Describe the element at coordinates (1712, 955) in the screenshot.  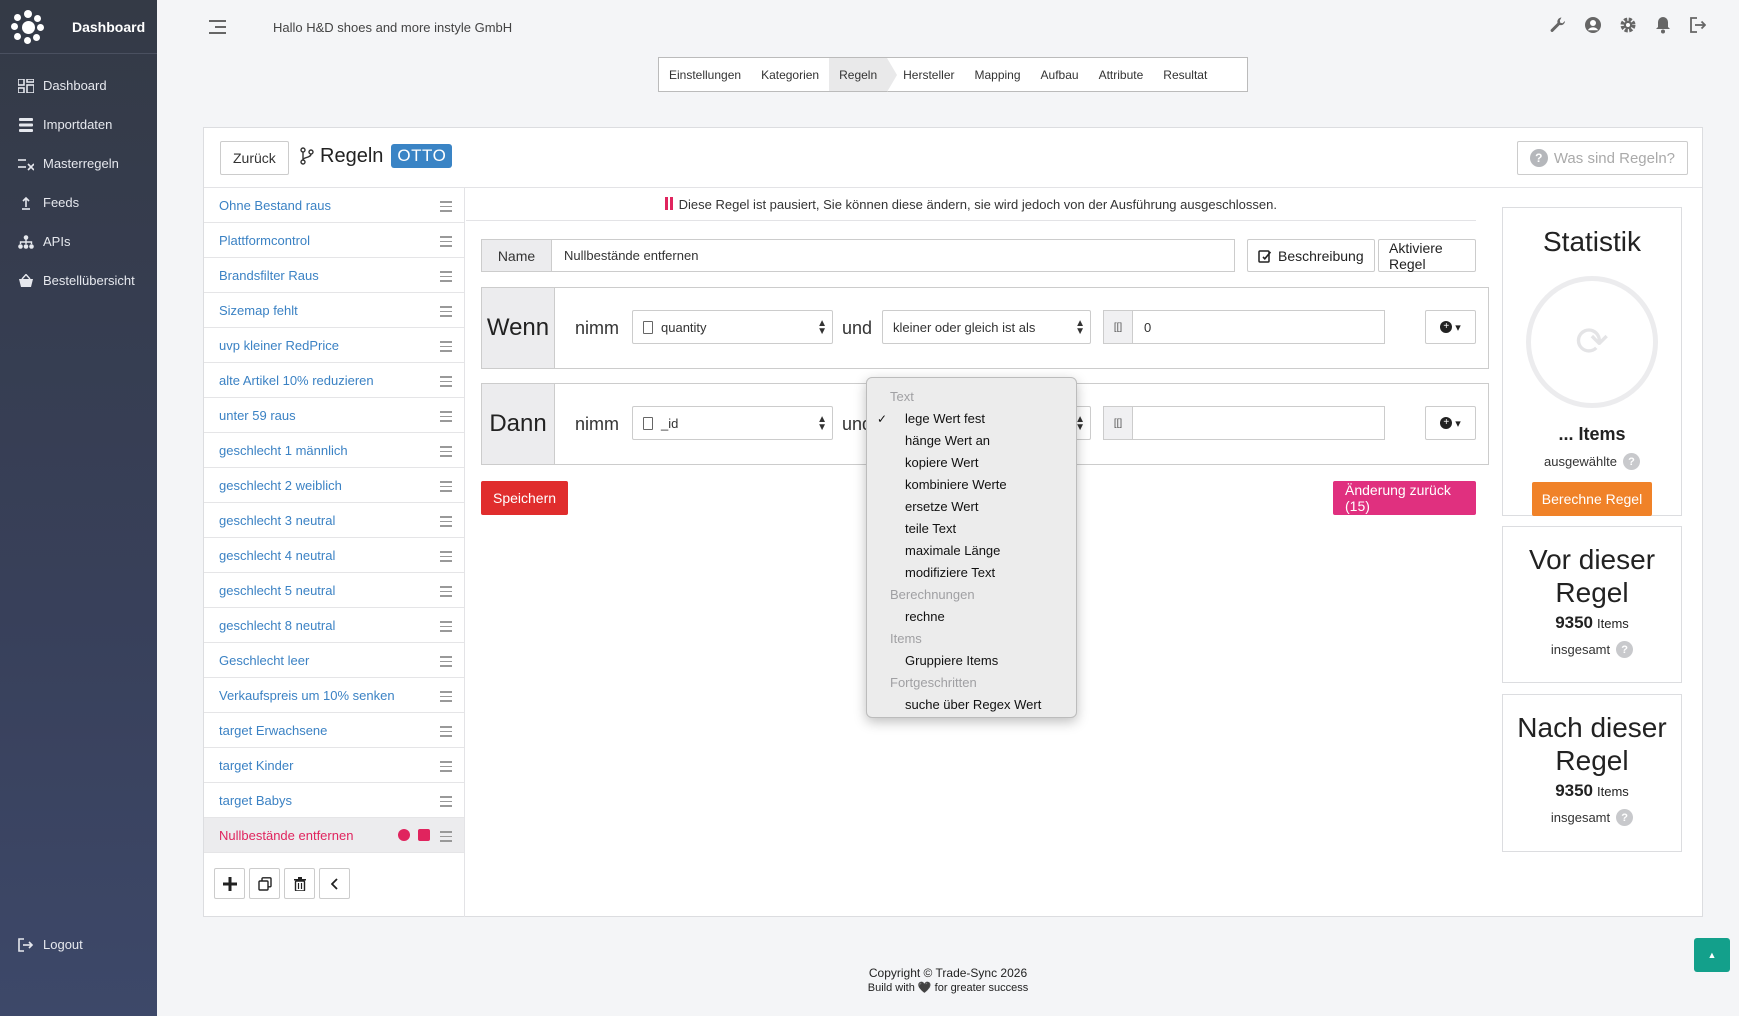
I see `scroll-top-button: ▲` at that location.